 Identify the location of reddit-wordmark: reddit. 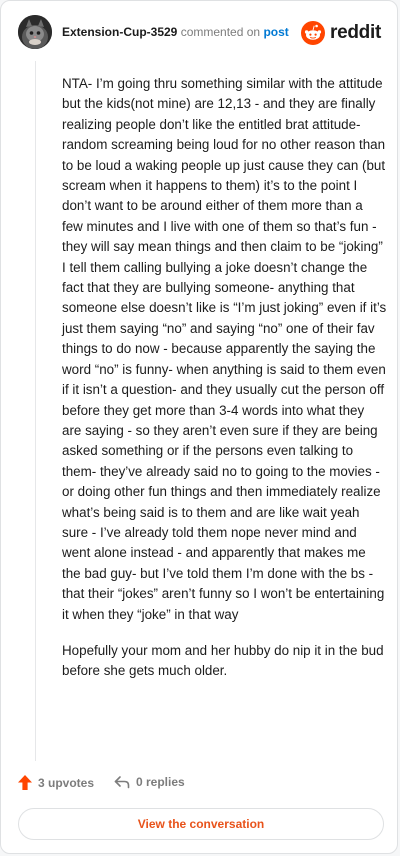
(355, 32).